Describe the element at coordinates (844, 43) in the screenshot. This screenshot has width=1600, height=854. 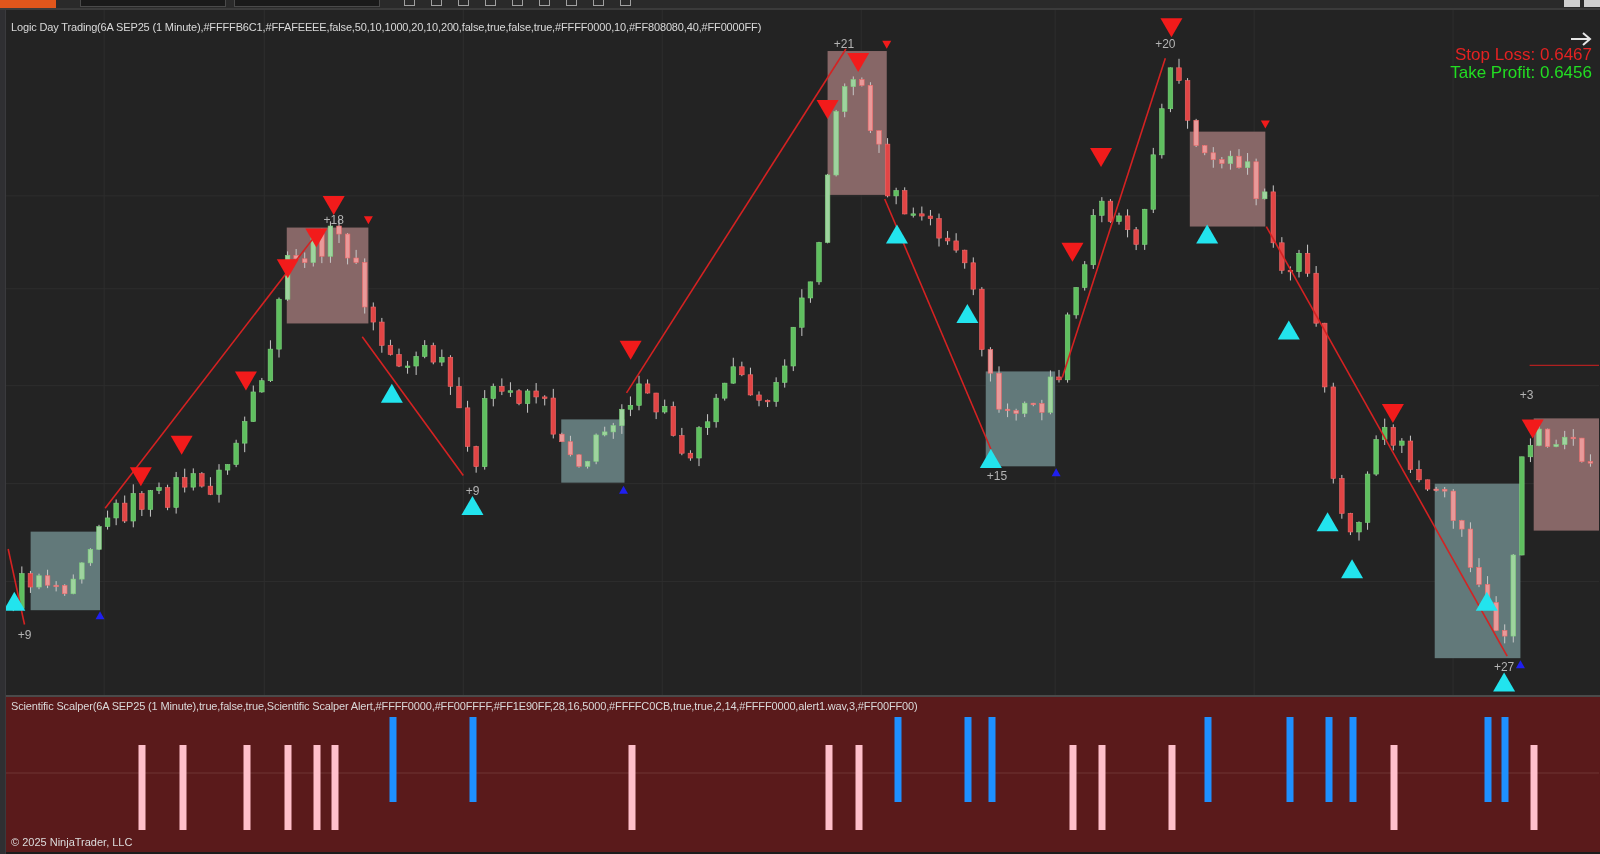
I see `profit-label: +21` at that location.